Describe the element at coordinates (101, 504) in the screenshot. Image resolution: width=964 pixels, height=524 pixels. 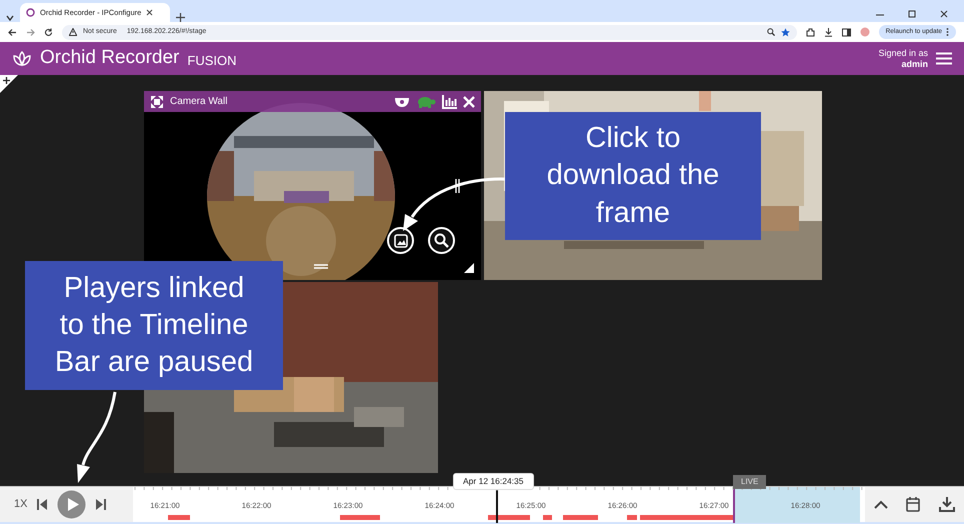
I see `skip-forward-icon` at that location.